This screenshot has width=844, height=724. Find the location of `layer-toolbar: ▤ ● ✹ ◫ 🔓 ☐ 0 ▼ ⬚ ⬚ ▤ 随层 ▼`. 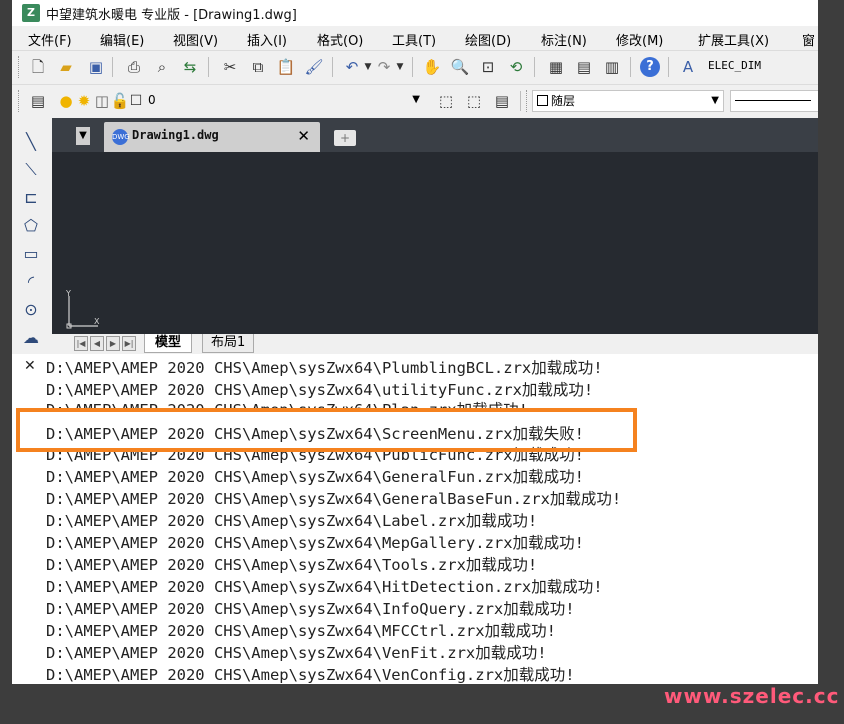

layer-toolbar: ▤ ● ✹ ◫ 🔓 ☐ 0 ▼ ⬚ ⬚ ▤ 随层 ▼ is located at coordinates (415, 100).